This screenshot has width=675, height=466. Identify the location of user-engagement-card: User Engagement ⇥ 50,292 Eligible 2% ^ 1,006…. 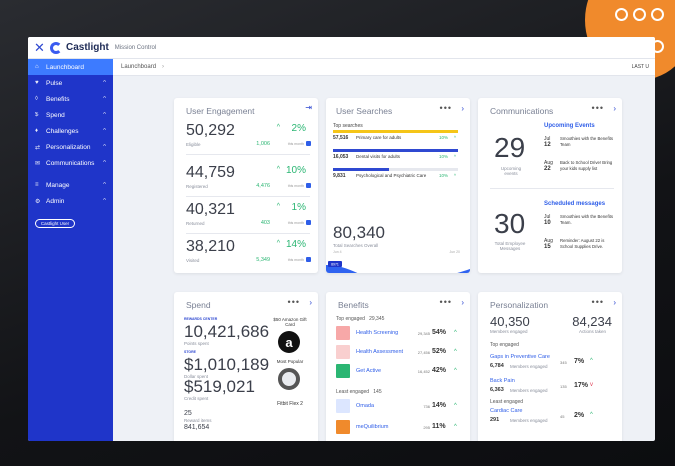
(246, 185).